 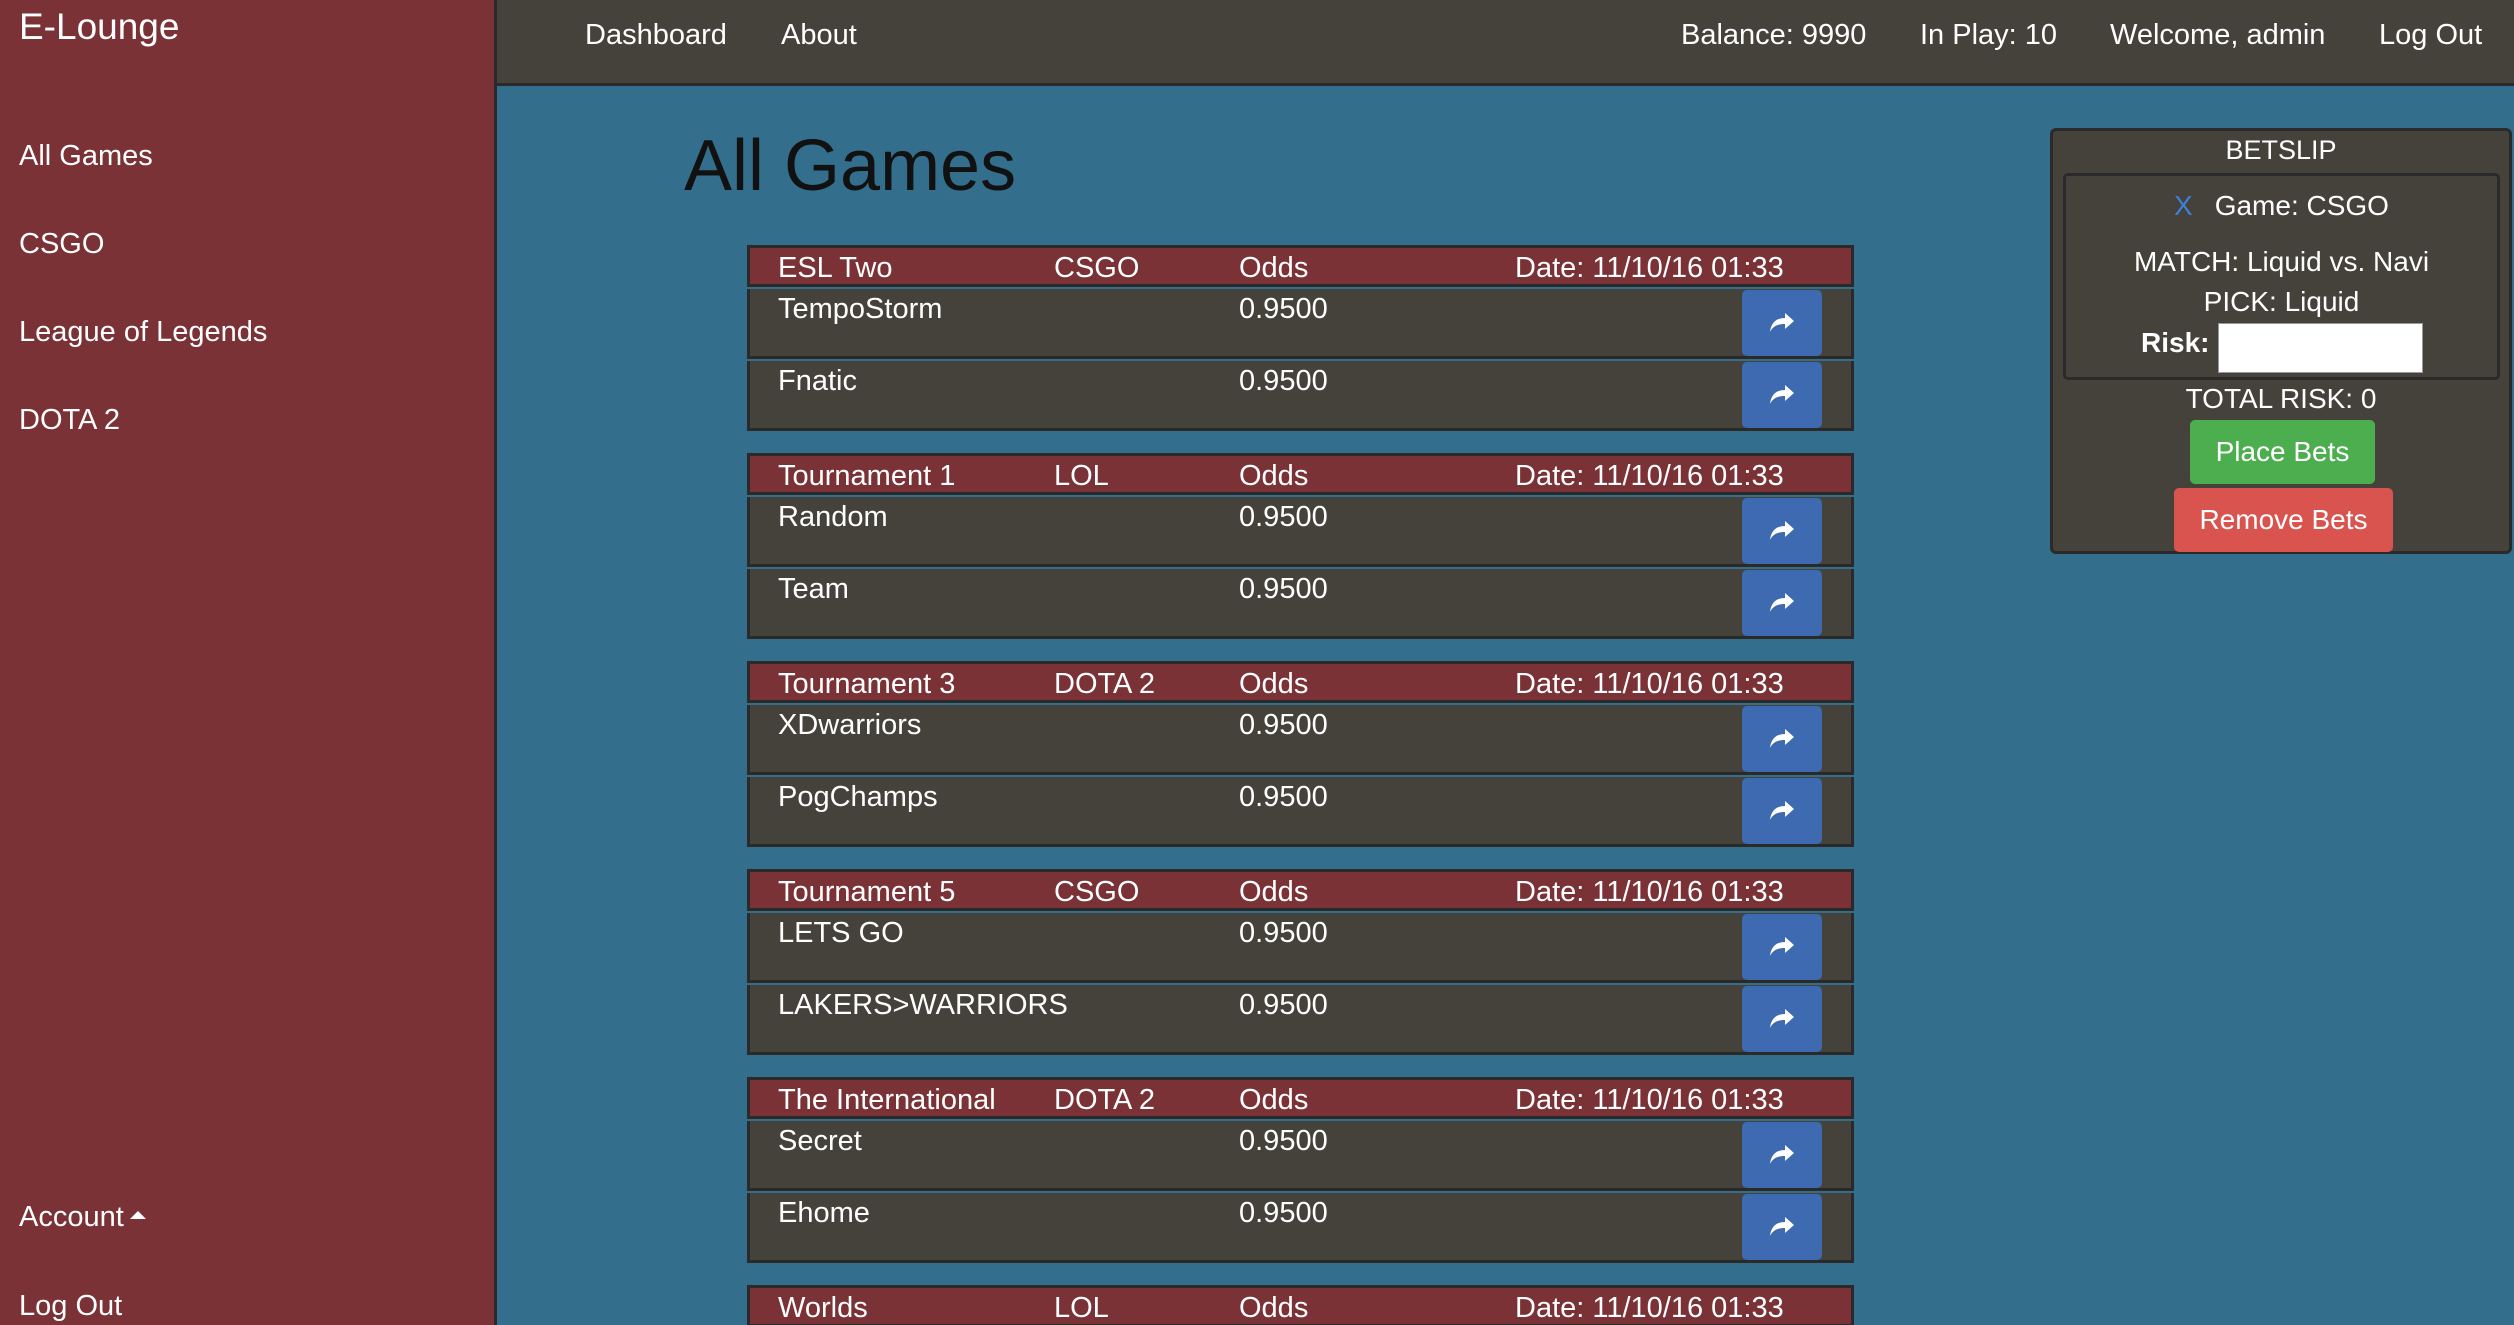 I want to click on nav-logout: Log Out, so click(x=2430, y=35).